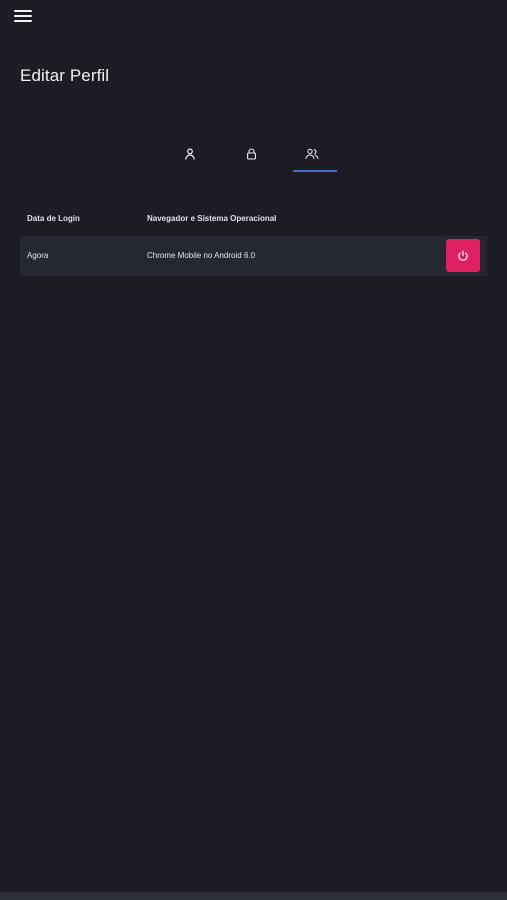 The height and width of the screenshot is (900, 507). I want to click on tab-profile, so click(190, 154).